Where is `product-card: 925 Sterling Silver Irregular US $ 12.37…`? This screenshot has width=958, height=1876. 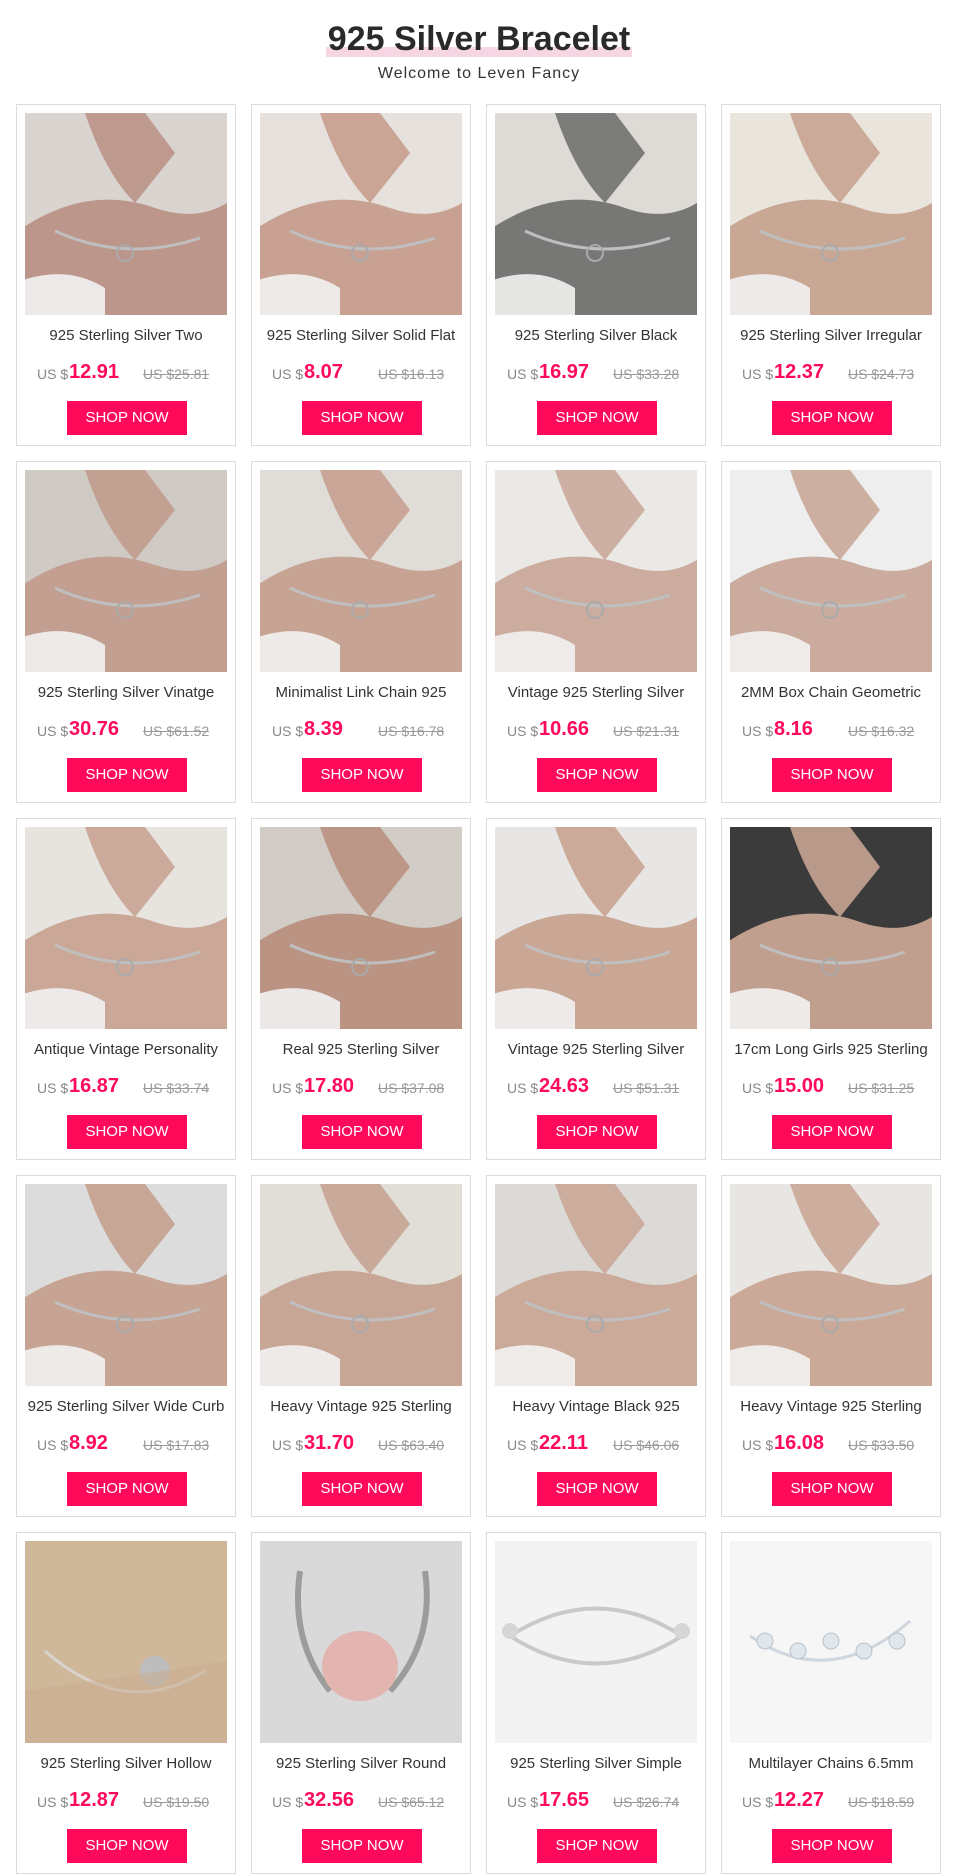 product-card: 925 Sterling Silver Irregular US $ 12.37… is located at coordinates (831, 275).